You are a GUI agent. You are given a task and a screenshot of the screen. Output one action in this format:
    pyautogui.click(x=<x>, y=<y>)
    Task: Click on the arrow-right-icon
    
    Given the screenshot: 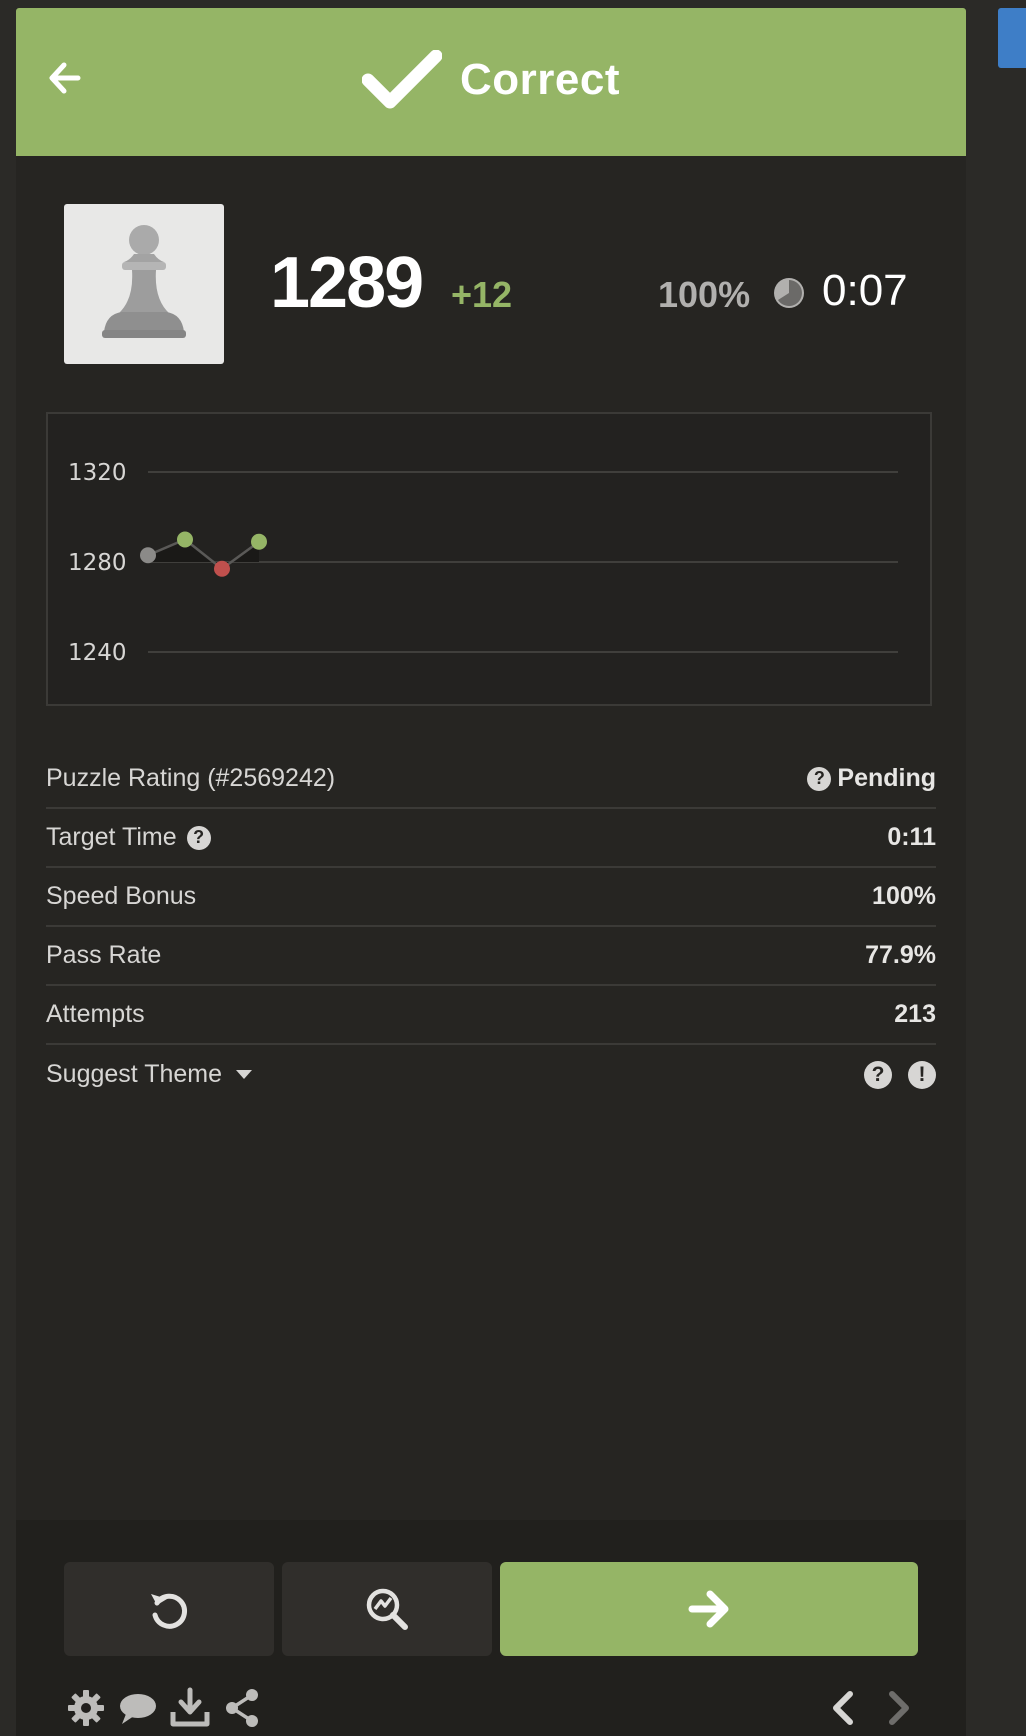 What is the action you would take?
    pyautogui.click(x=708, y=1609)
    